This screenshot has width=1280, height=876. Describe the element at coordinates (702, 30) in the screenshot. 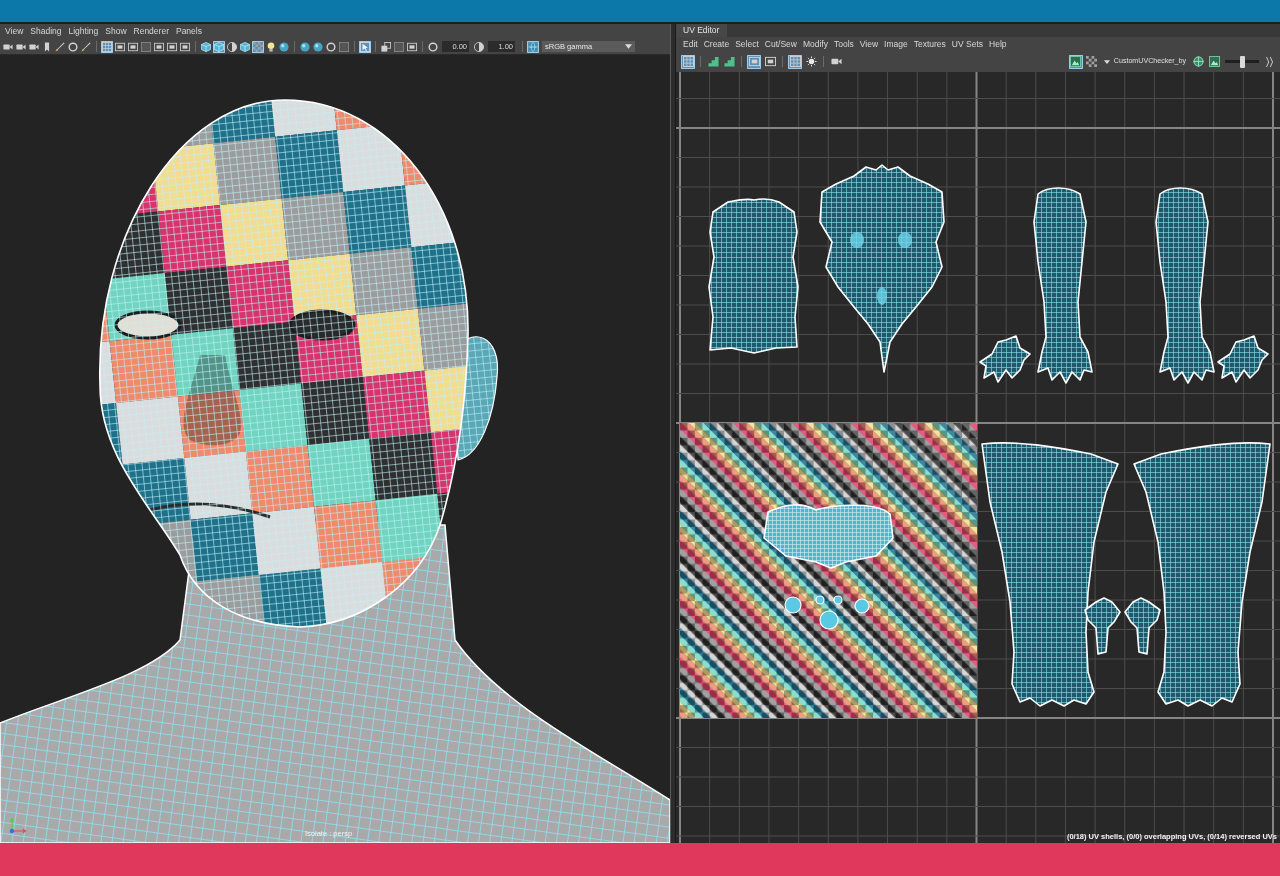

I see `panel-tab: UV Editor` at that location.